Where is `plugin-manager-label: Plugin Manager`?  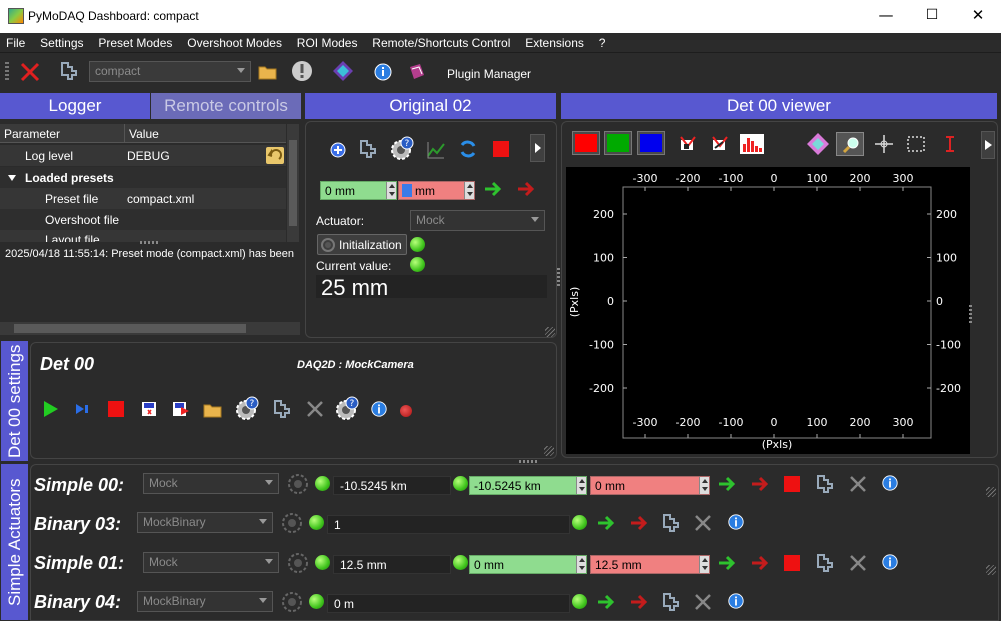 plugin-manager-label: Plugin Manager is located at coordinates (489, 74).